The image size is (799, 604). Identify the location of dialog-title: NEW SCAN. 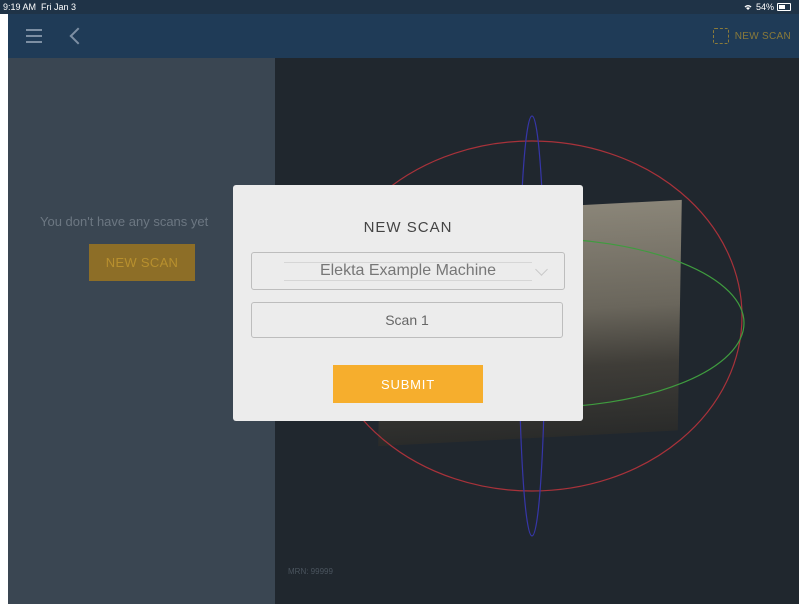
(408, 227).